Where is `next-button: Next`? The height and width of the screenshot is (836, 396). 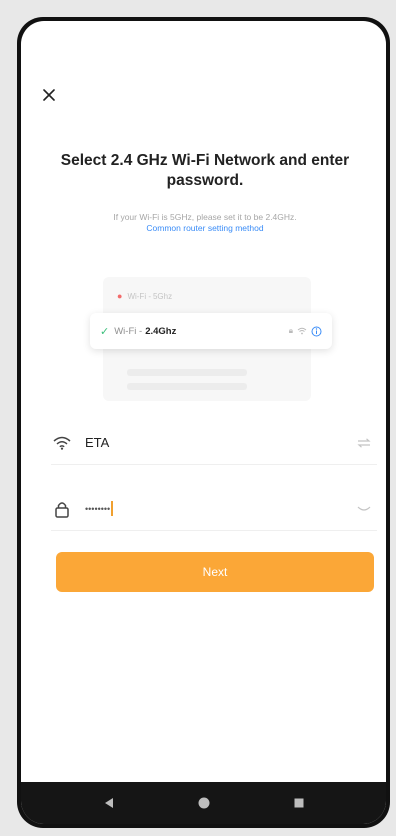
next-button: Next is located at coordinates (215, 572).